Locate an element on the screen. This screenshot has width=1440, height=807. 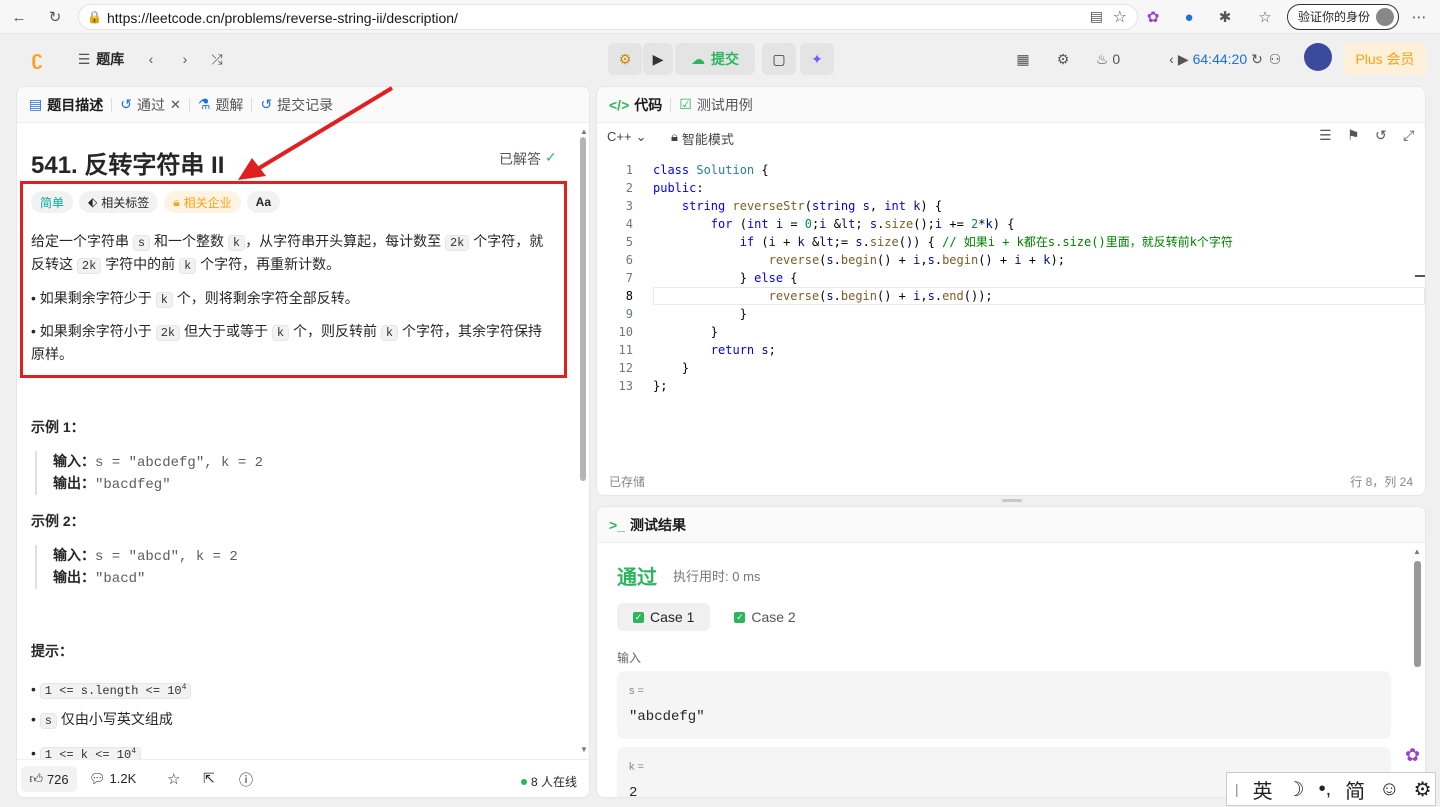
desc-text: 字符中的前 is located at coordinates (140, 264).